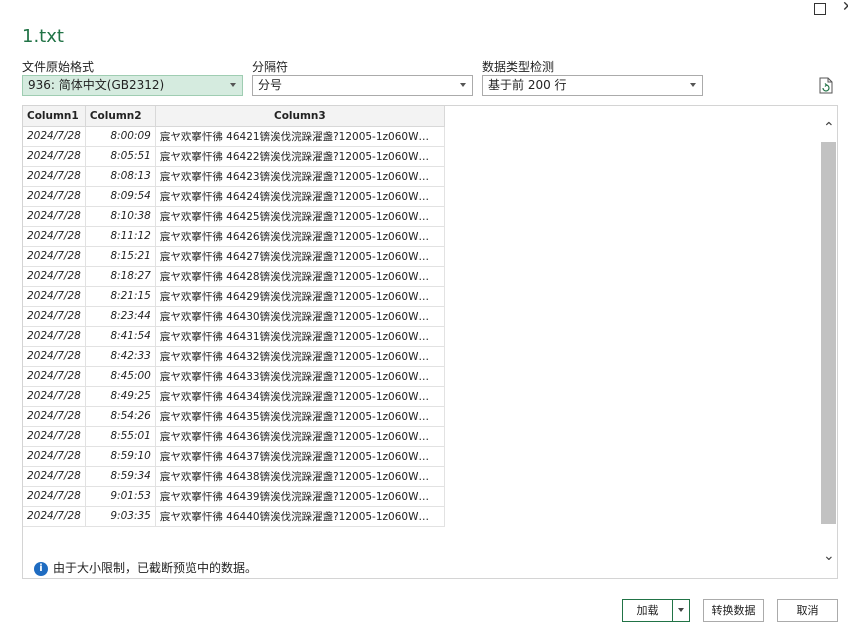  I want to click on transform-data-button: 转换数据, so click(733, 610).